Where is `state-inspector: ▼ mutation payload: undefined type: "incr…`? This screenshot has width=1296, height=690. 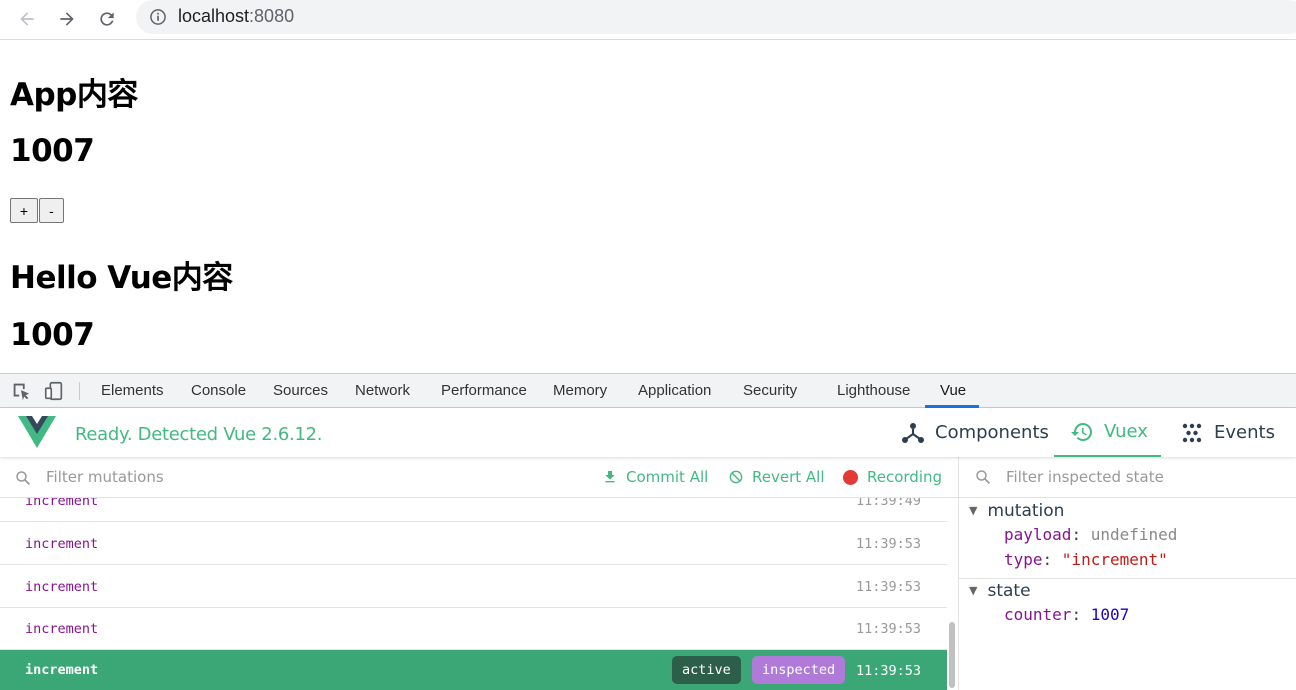 state-inspector: ▼ mutation payload: undefined type: "incr… is located at coordinates (1127, 594).